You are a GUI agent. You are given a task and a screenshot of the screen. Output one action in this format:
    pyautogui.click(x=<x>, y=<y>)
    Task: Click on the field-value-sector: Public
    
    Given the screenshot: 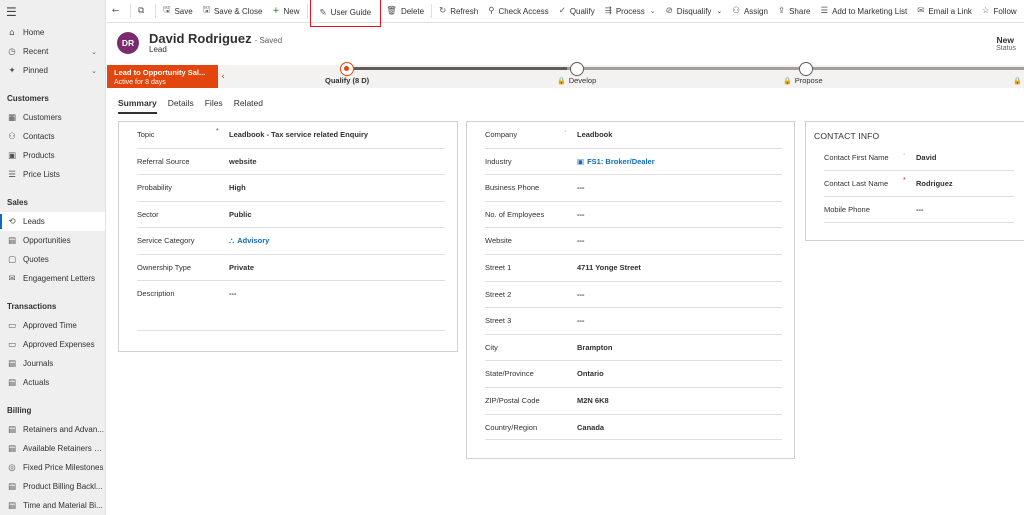 What is the action you would take?
    pyautogui.click(x=240, y=214)
    